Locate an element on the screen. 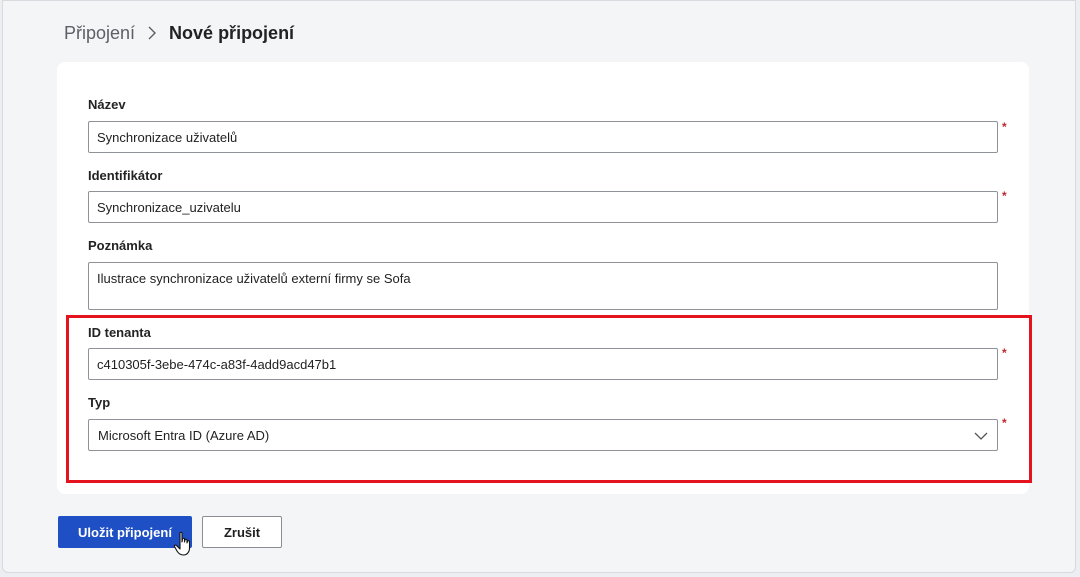  tenant-id-label: ID tenanta is located at coordinates (119, 332).